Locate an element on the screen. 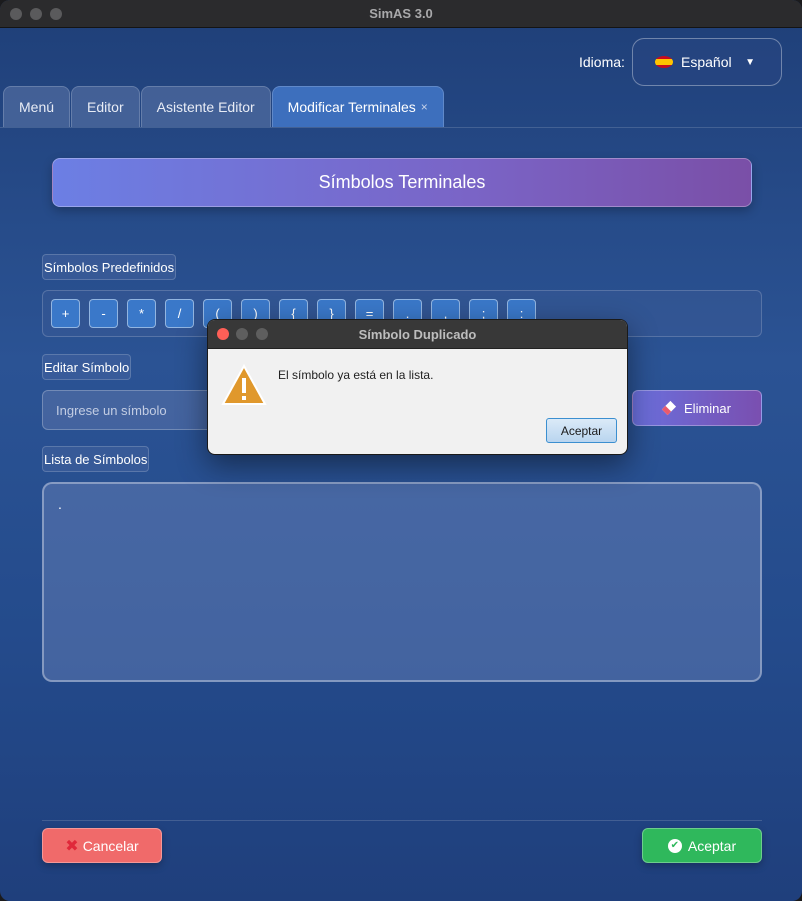 This screenshot has width=802, height=901. chevron-down-icon: ▼ is located at coordinates (750, 62).